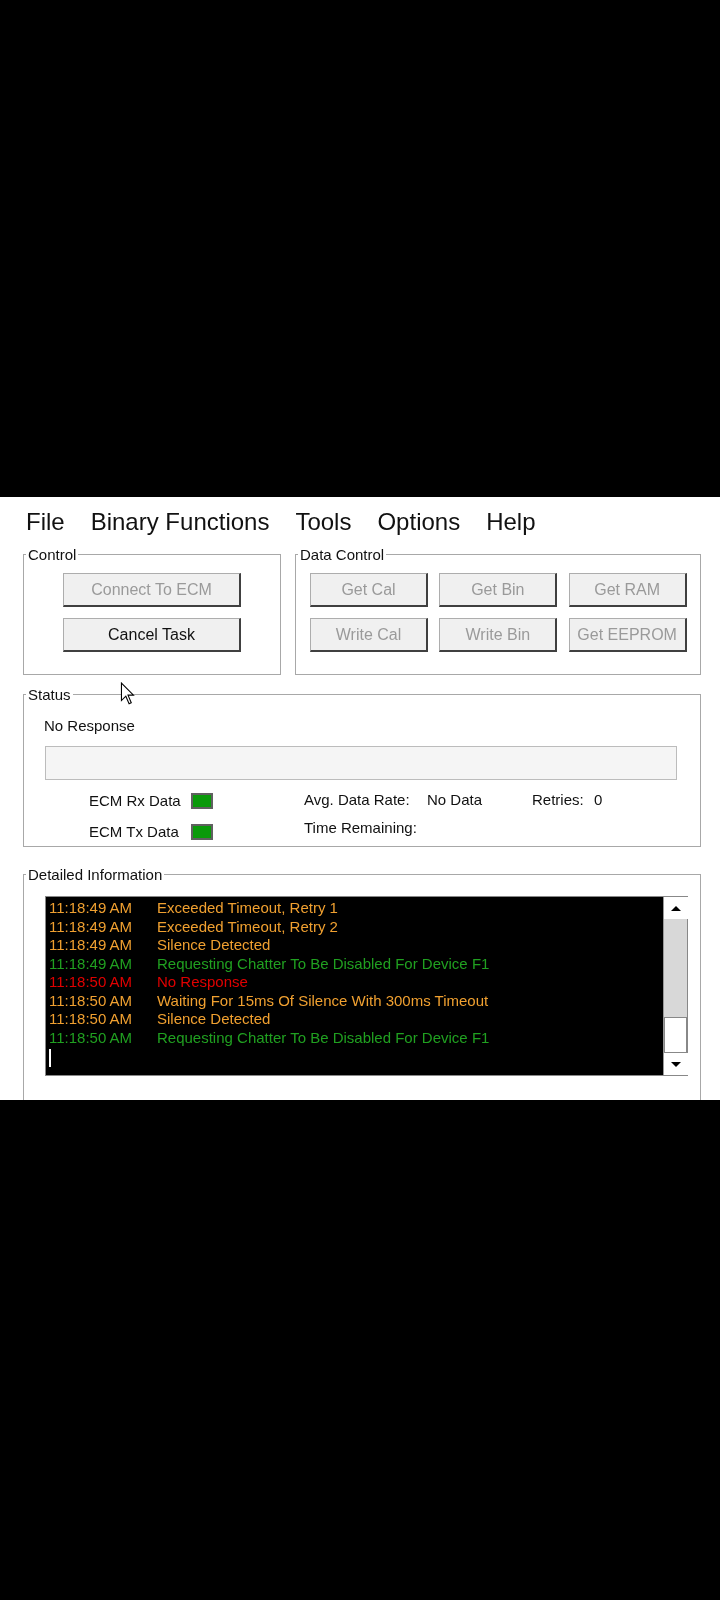 Image resolution: width=720 pixels, height=1600 pixels. What do you see at coordinates (135, 801) in the screenshot?
I see `indicator-label: ECM Rx Data` at bounding box center [135, 801].